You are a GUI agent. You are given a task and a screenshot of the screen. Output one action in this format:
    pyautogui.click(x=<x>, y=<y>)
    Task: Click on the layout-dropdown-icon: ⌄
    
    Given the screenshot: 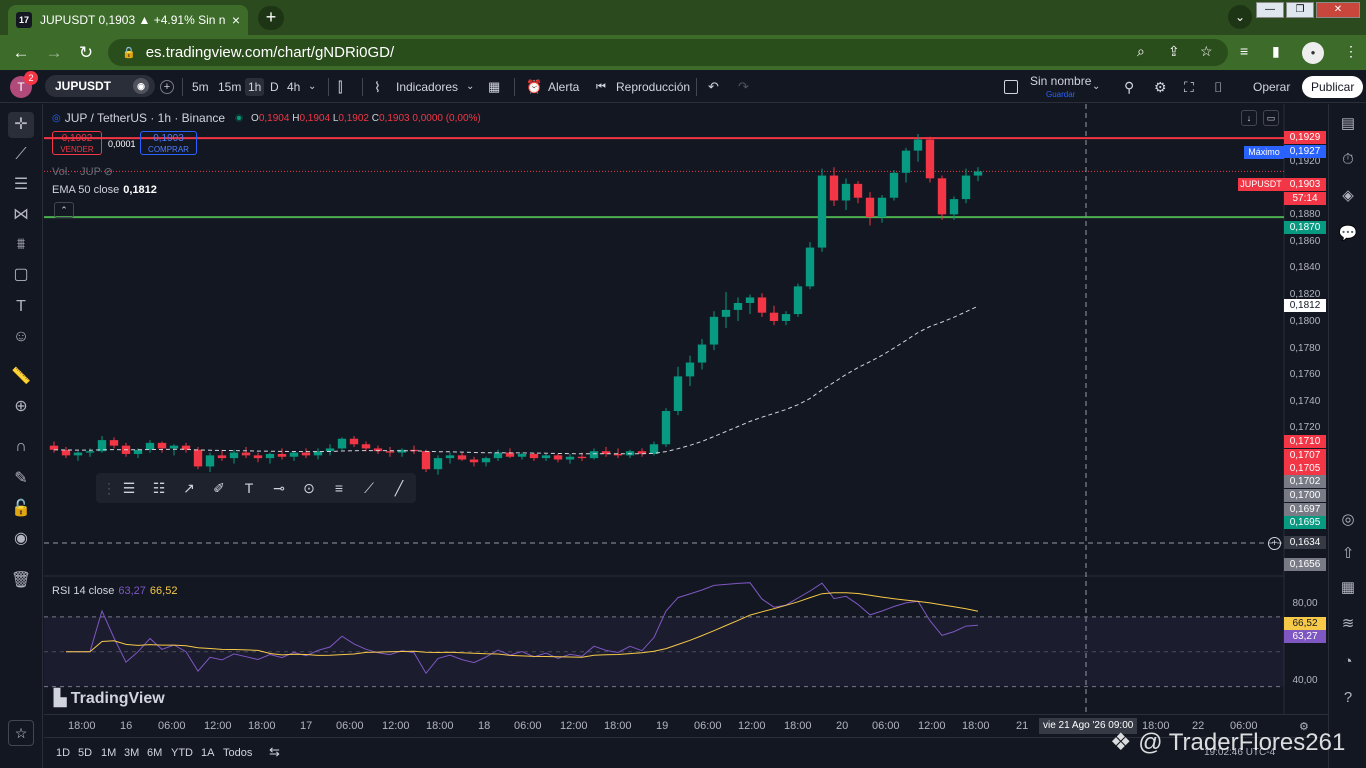 What is the action you would take?
    pyautogui.click(x=1096, y=87)
    